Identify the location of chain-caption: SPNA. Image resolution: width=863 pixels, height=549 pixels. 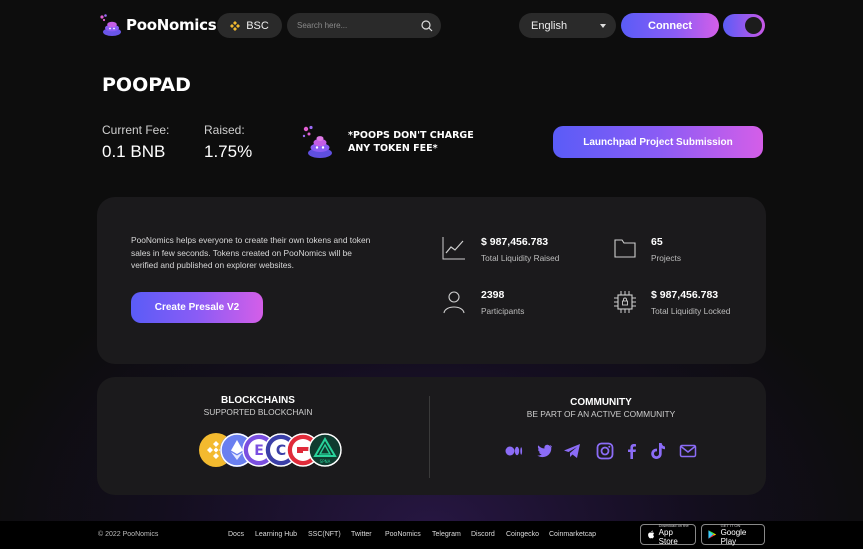
(325, 461).